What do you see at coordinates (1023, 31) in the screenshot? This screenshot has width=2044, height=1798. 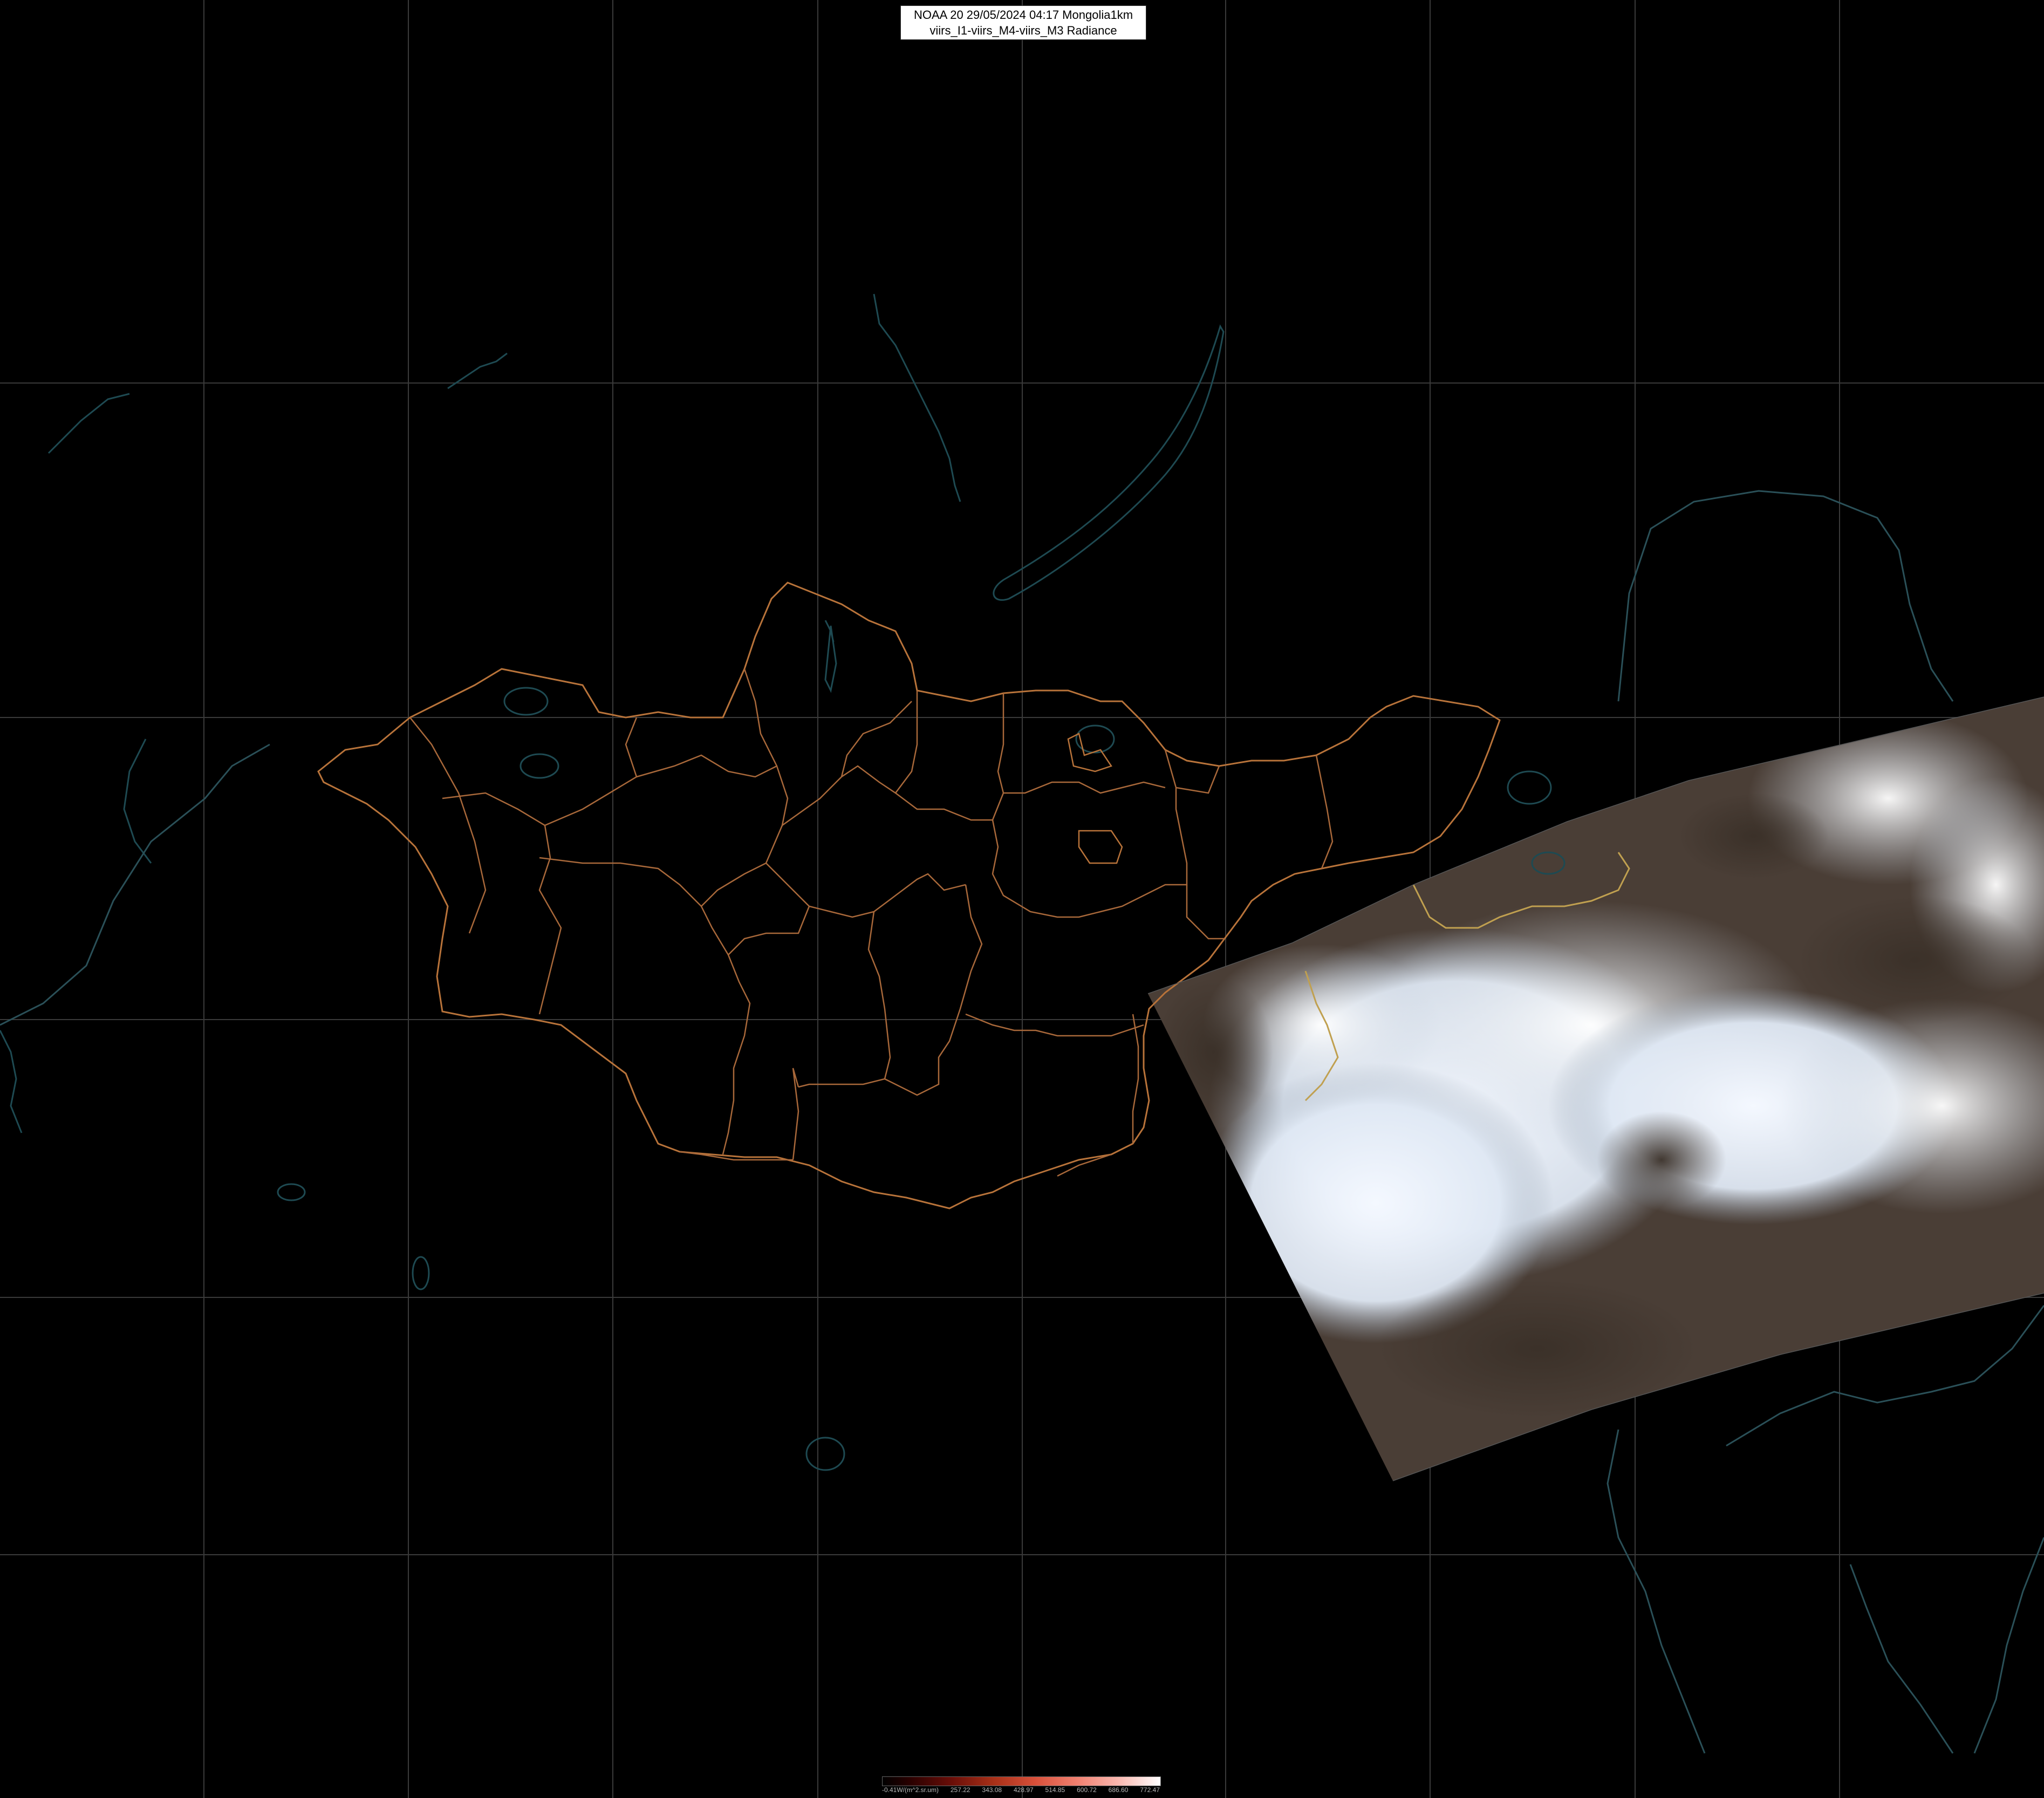 I see `title-line-2: viirs_I1-viirs_M4-viirs_M3 Radiance` at bounding box center [1023, 31].